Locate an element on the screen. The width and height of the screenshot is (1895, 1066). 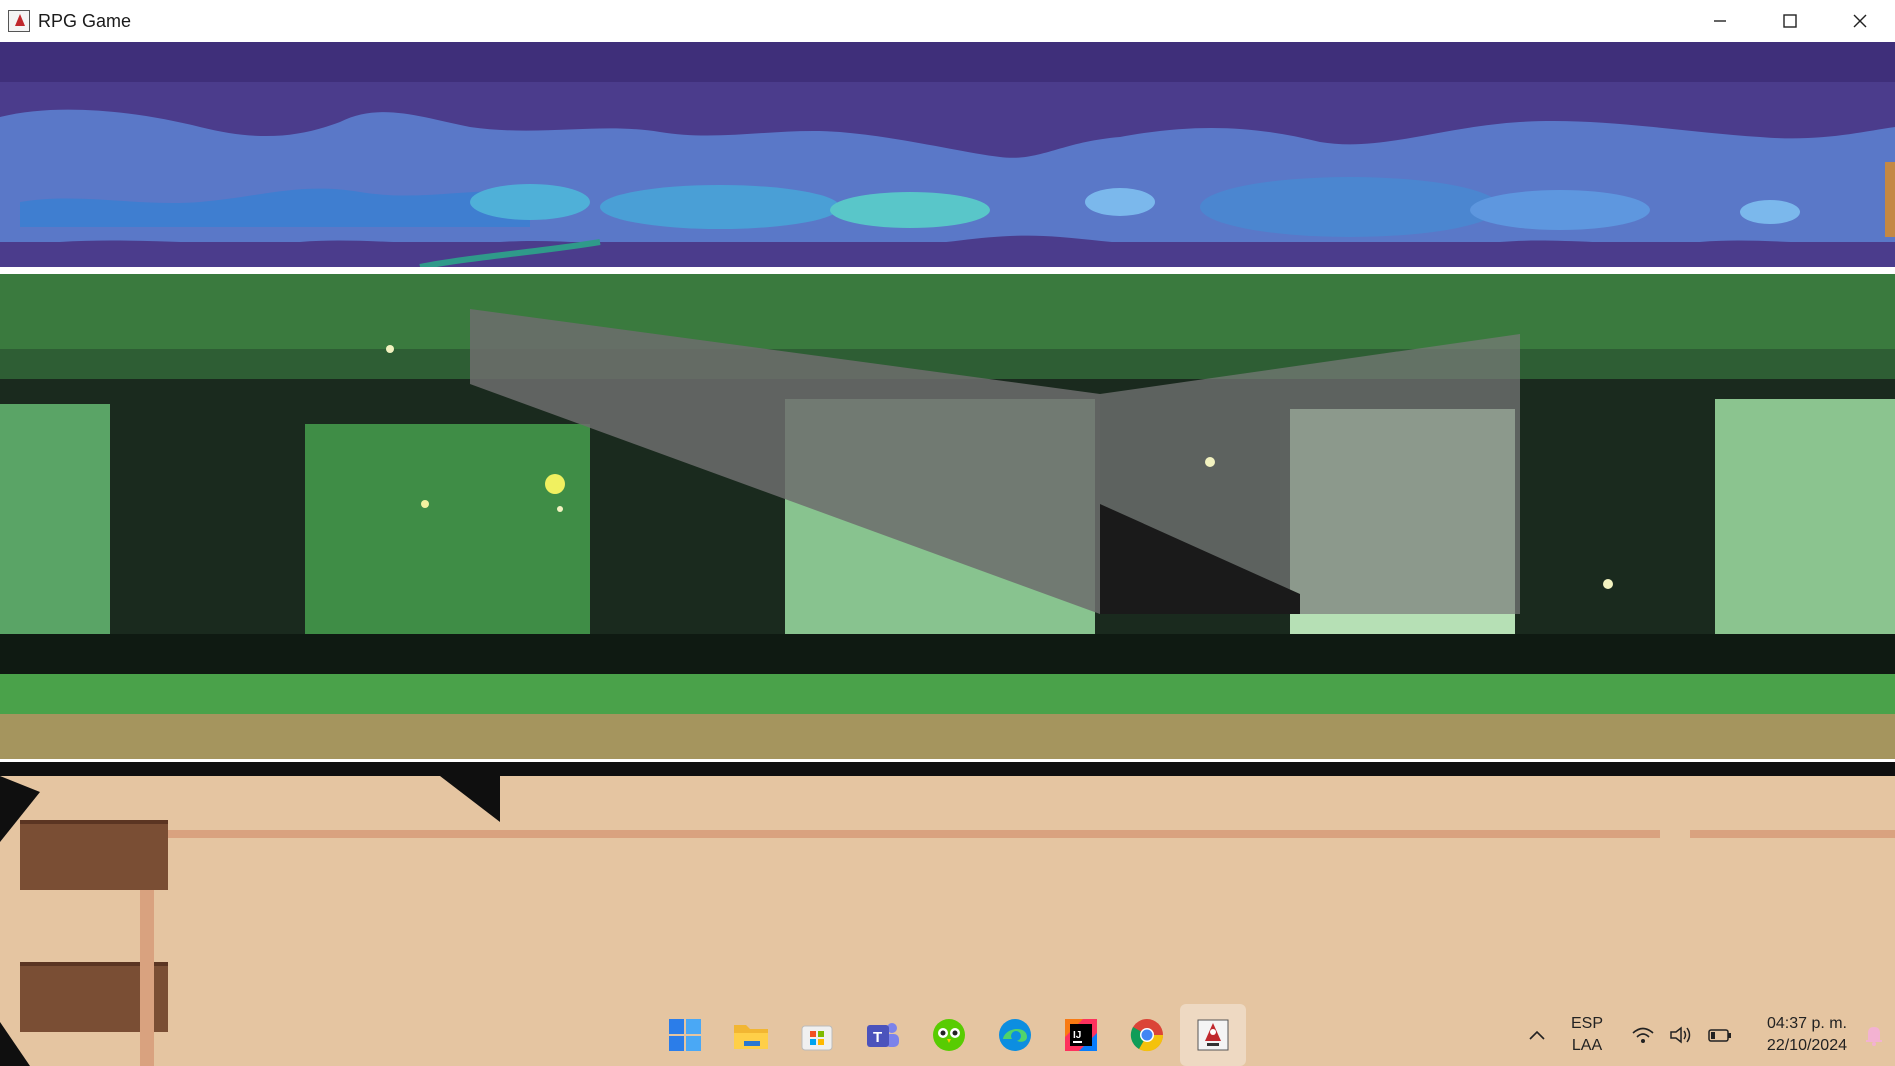
edge-icon is located at coordinates (1015, 1035).